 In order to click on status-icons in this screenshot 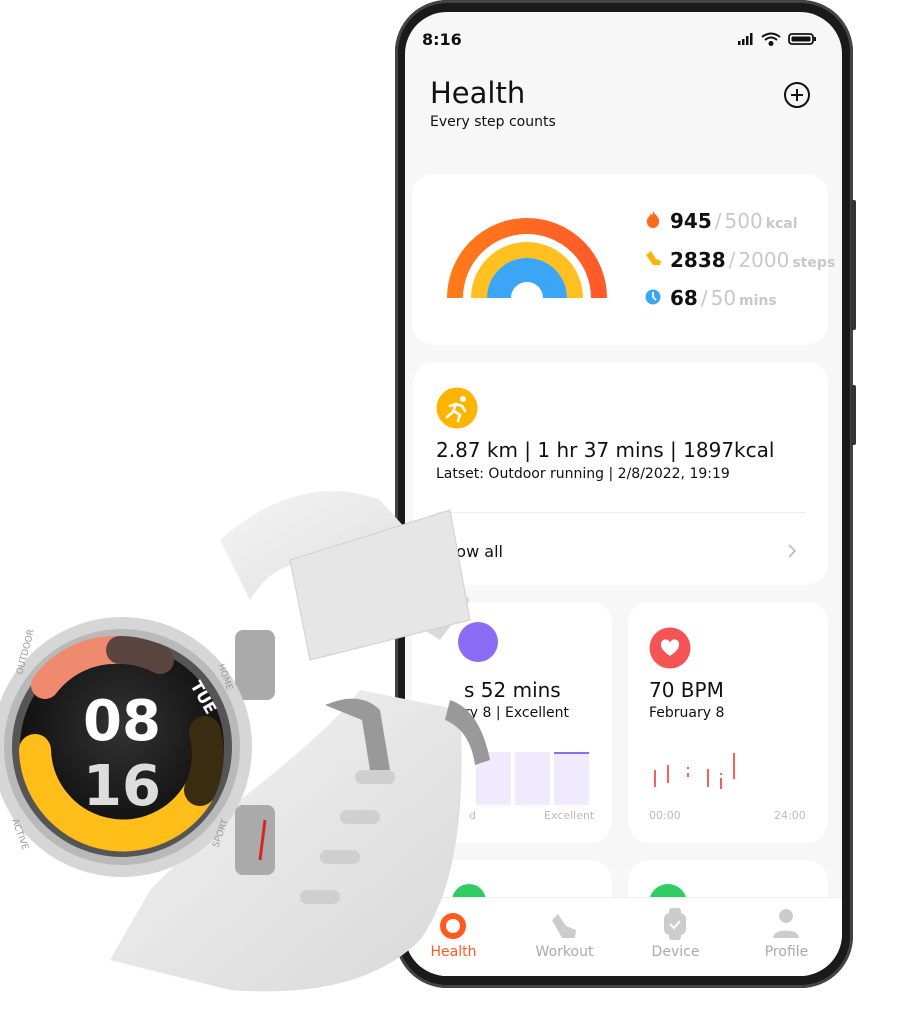, I will do `click(777, 39)`.